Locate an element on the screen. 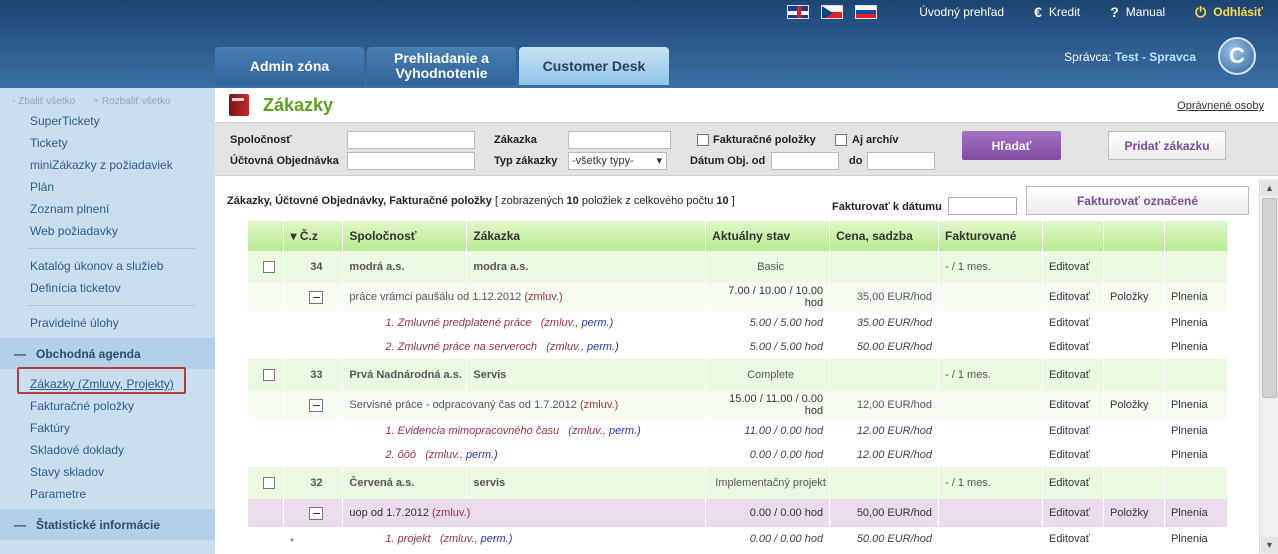 This screenshot has width=1278, height=554. col-number: ▾ Č.z is located at coordinates (313, 236).